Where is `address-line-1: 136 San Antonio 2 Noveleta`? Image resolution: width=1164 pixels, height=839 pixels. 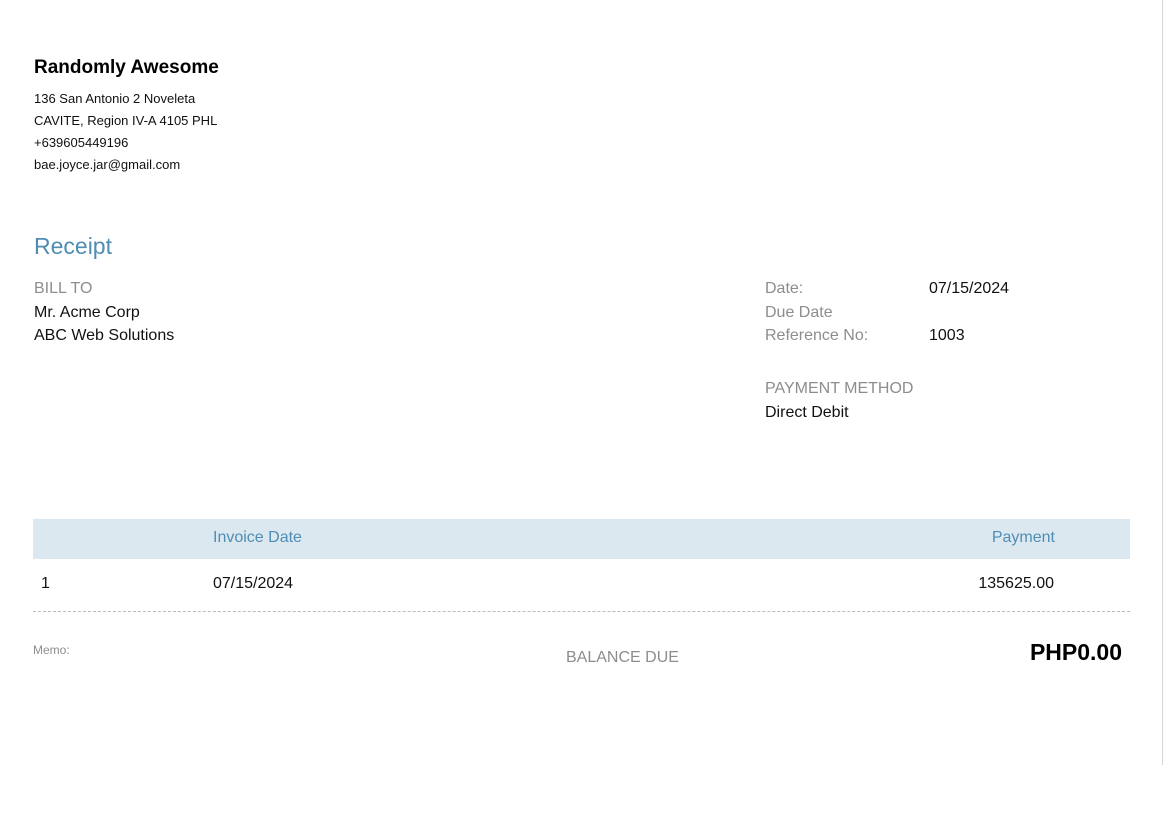
address-line-1: 136 San Antonio 2 Noveleta is located at coordinates (115, 98).